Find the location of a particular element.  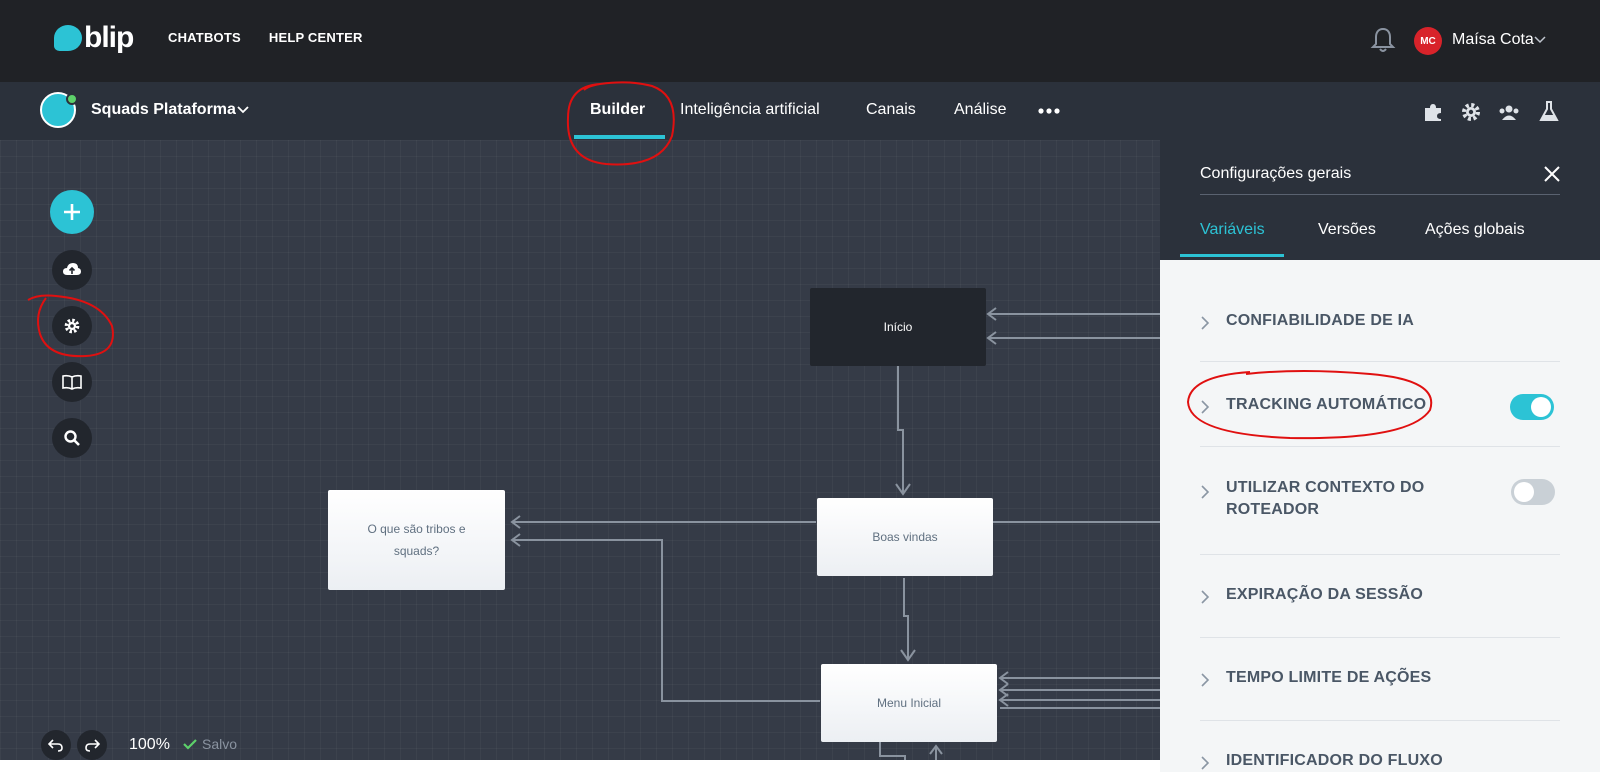

redo-icon is located at coordinates (92, 745).